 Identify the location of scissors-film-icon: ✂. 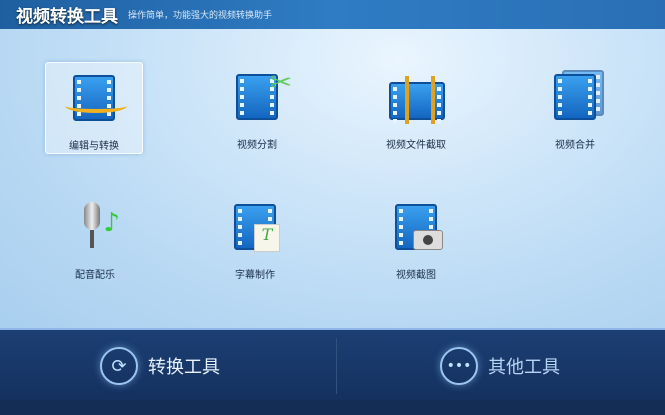
(260, 97).